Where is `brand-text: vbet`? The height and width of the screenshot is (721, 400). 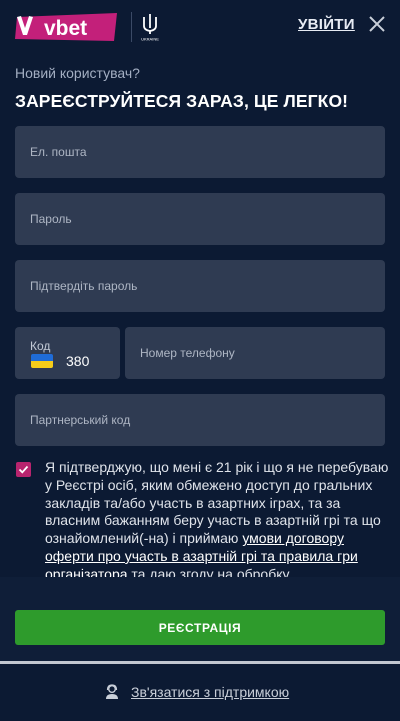 brand-text: vbet is located at coordinates (65, 28).